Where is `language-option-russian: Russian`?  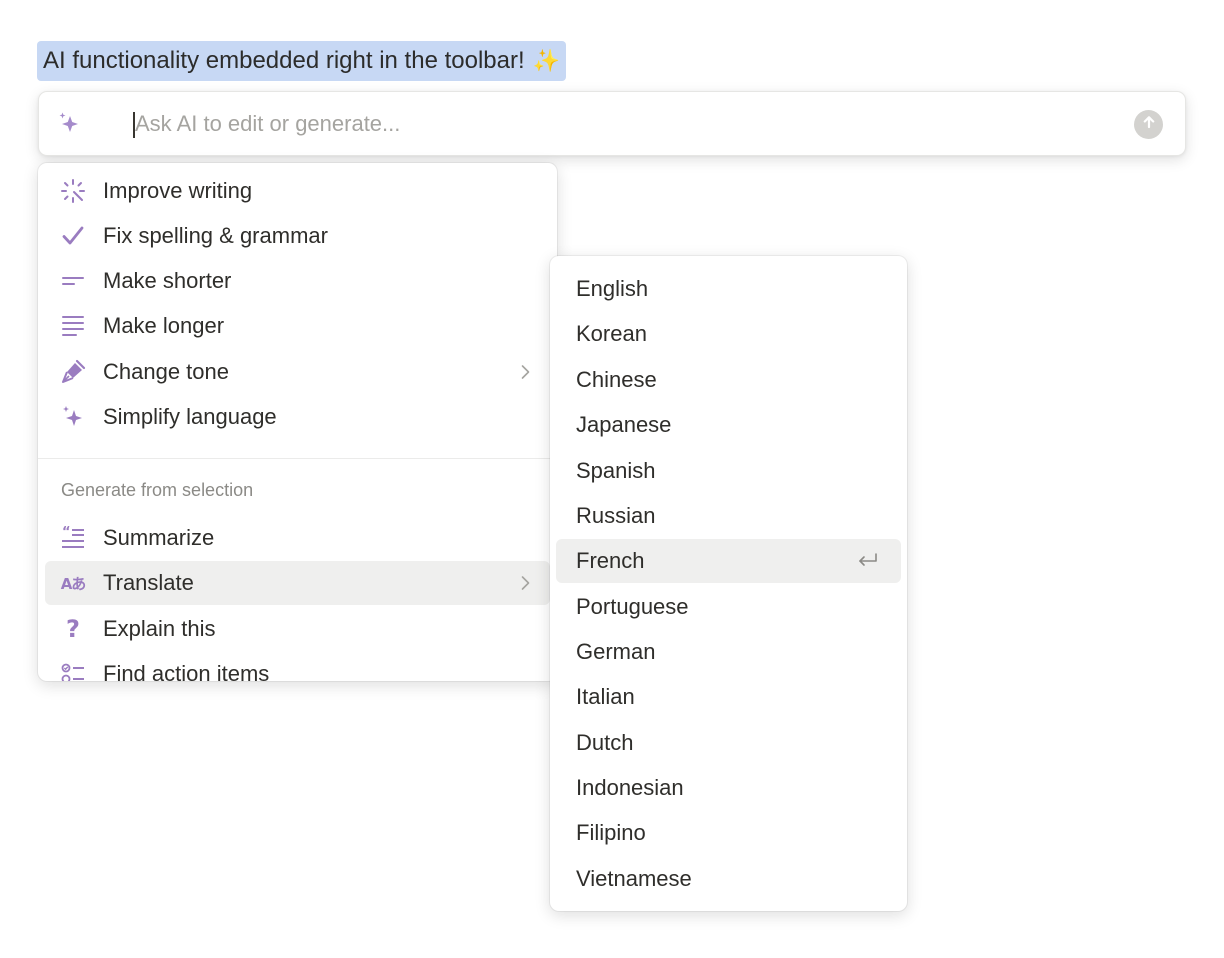
language-option-russian: Russian is located at coordinates (728, 516).